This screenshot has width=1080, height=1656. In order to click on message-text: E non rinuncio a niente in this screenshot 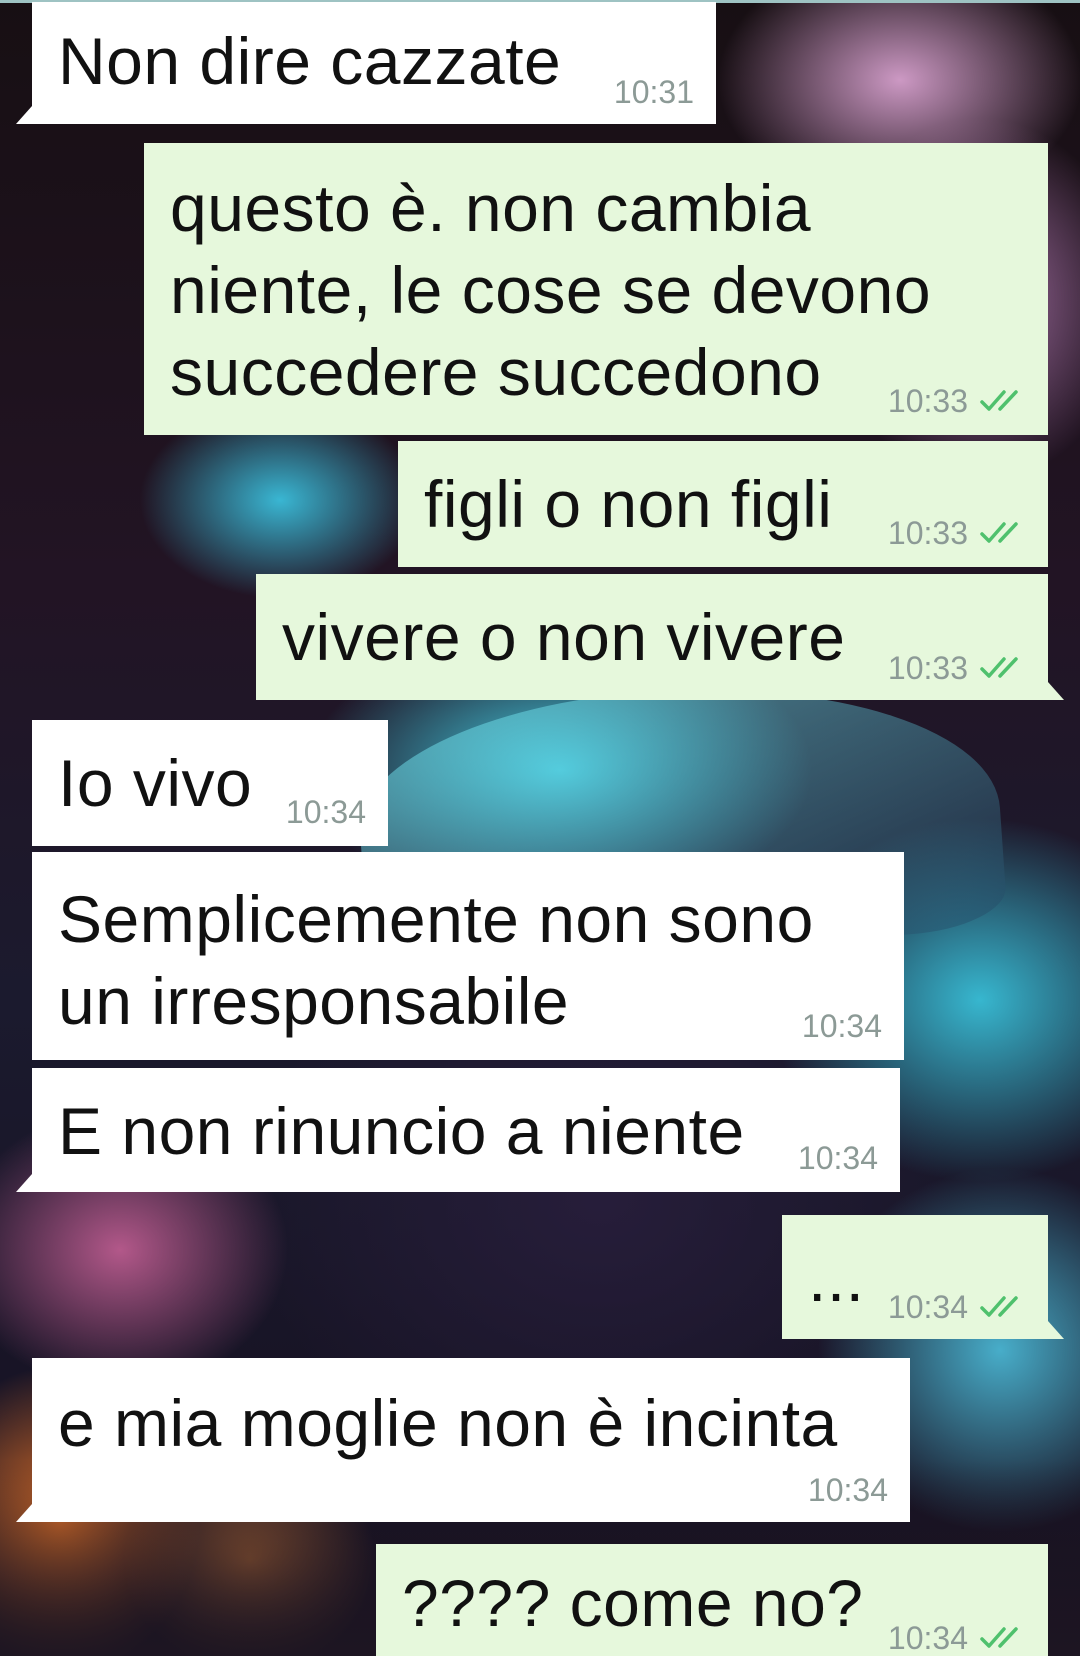, I will do `click(401, 1131)`.